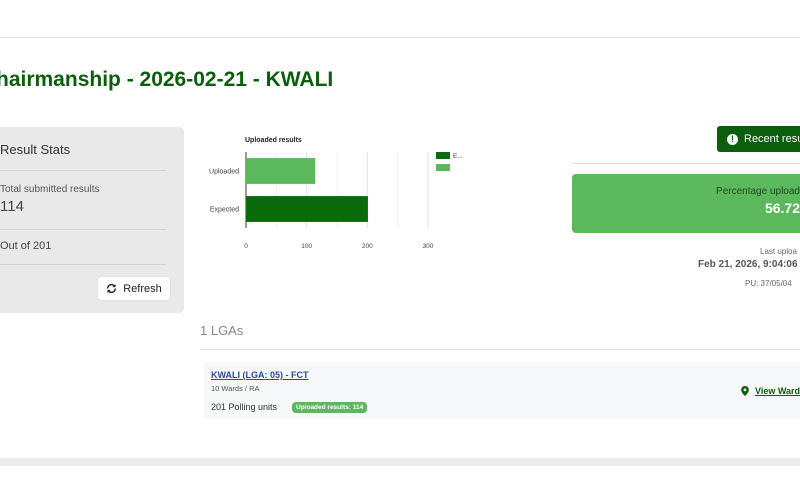 This screenshot has height=500, width=800. I want to click on lga-name-link: KWALI (LGA: 05) - FCT, so click(260, 375).